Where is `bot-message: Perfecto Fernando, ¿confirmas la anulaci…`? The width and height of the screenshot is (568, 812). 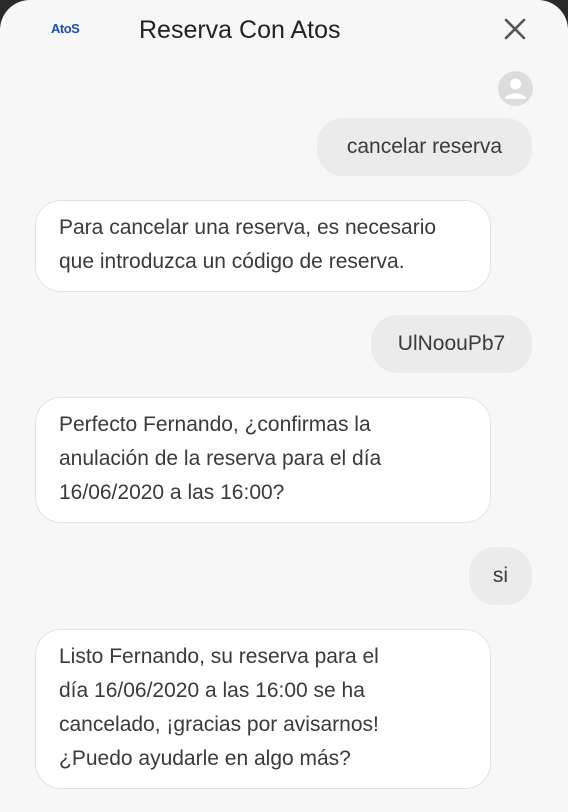 bot-message: Perfecto Fernando, ¿confirmas la anulaci… is located at coordinates (263, 460).